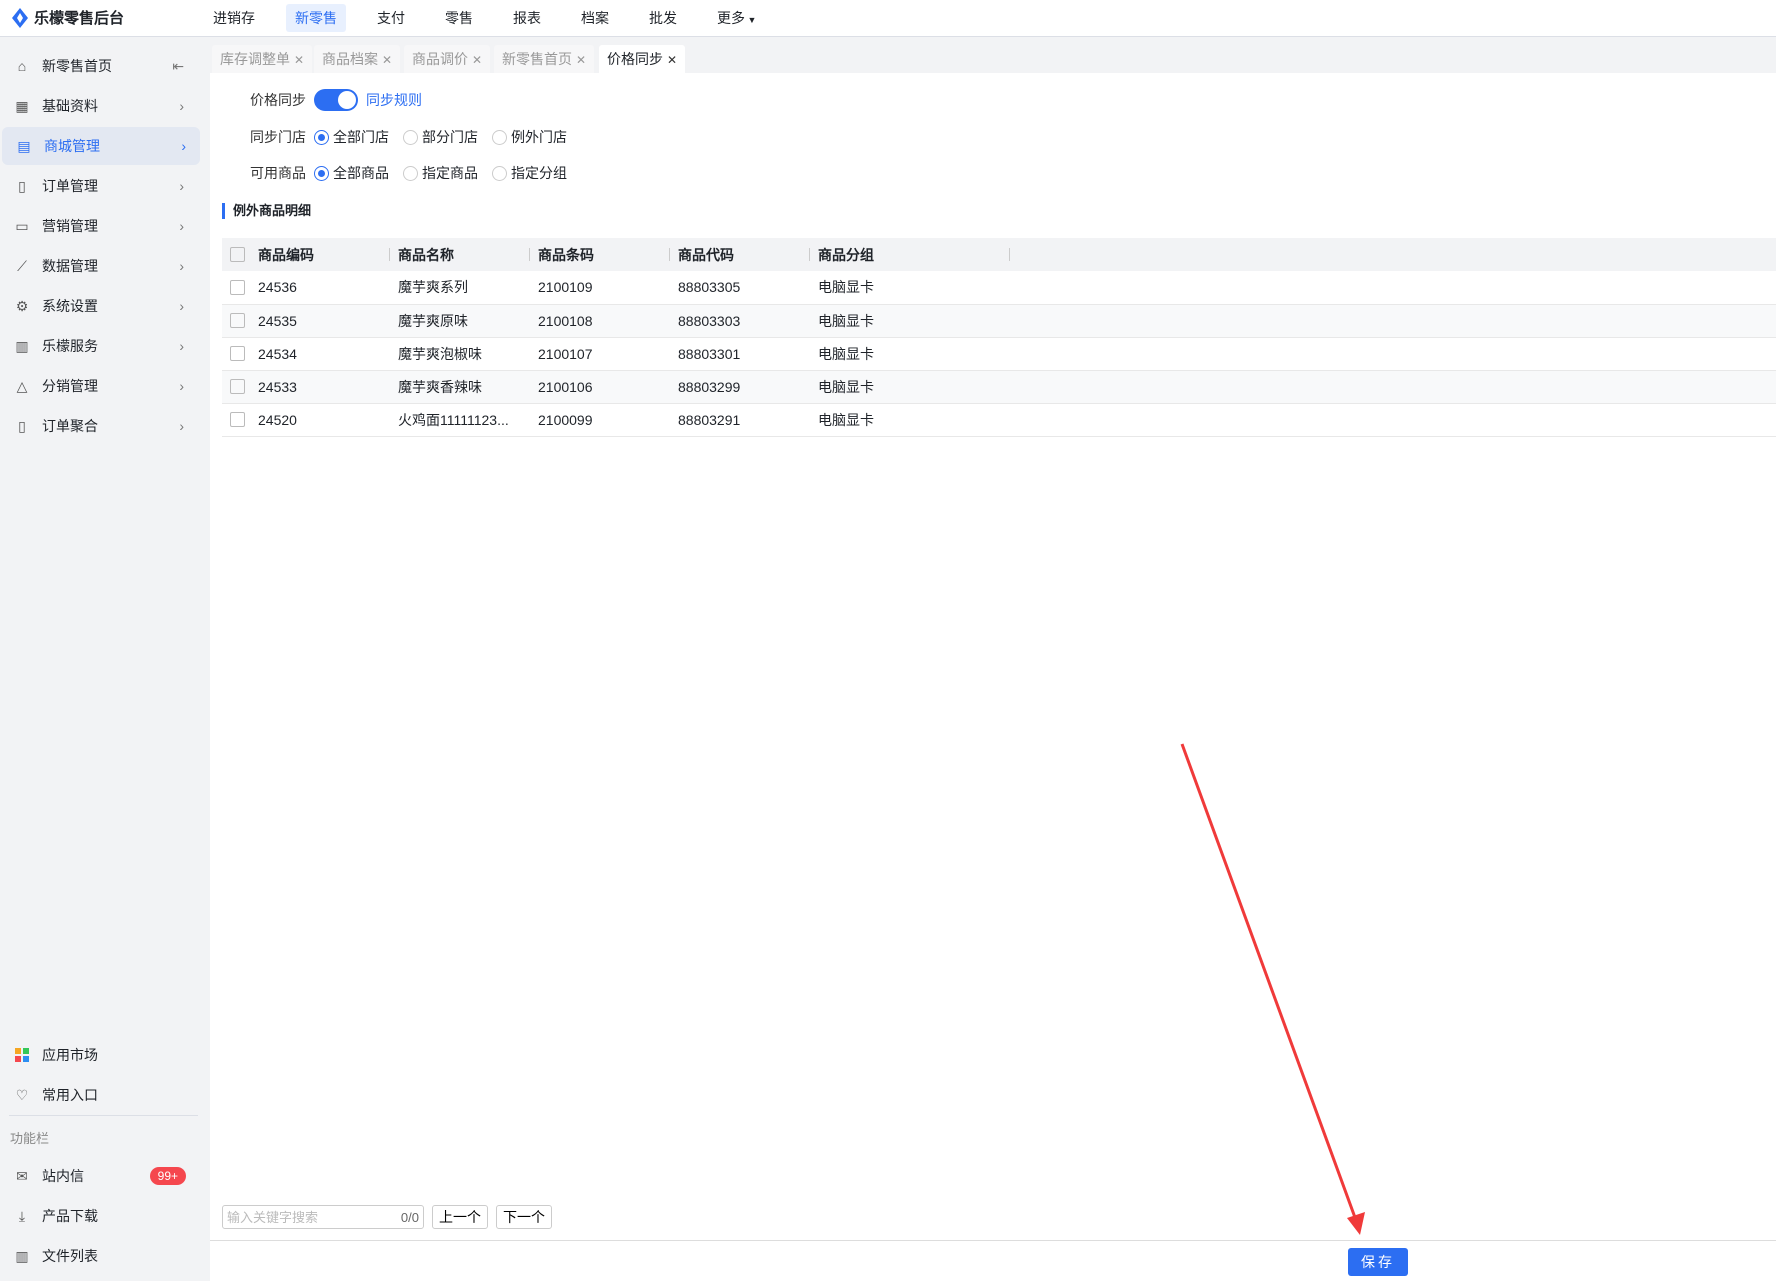  Describe the element at coordinates (447, 59) in the screenshot. I see `tab: 商品调价 ✕` at that location.